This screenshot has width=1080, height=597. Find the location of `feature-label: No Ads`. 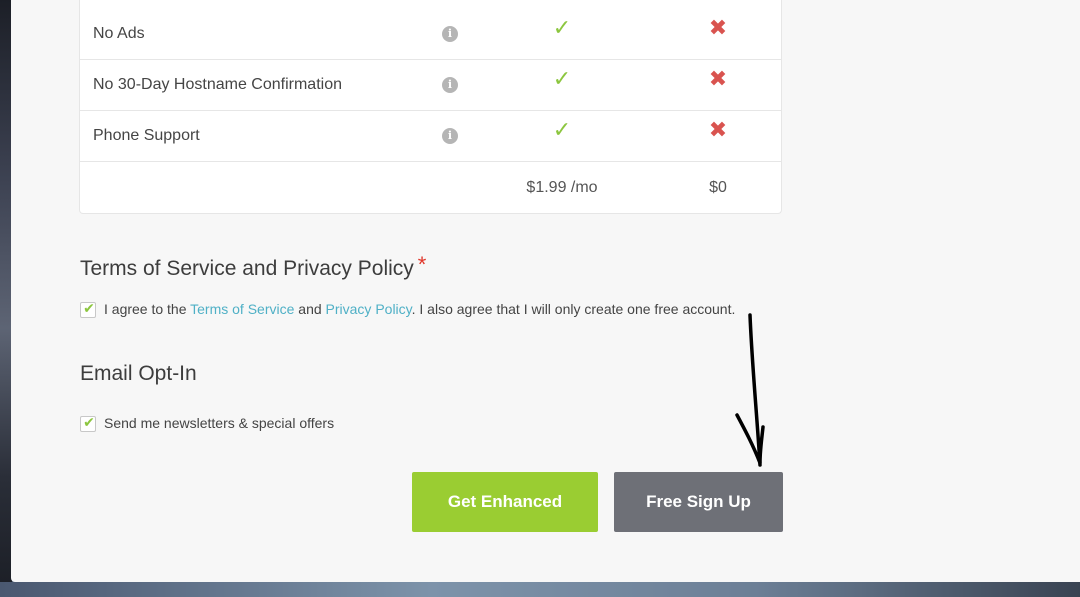

feature-label: No Ads is located at coordinates (119, 33).